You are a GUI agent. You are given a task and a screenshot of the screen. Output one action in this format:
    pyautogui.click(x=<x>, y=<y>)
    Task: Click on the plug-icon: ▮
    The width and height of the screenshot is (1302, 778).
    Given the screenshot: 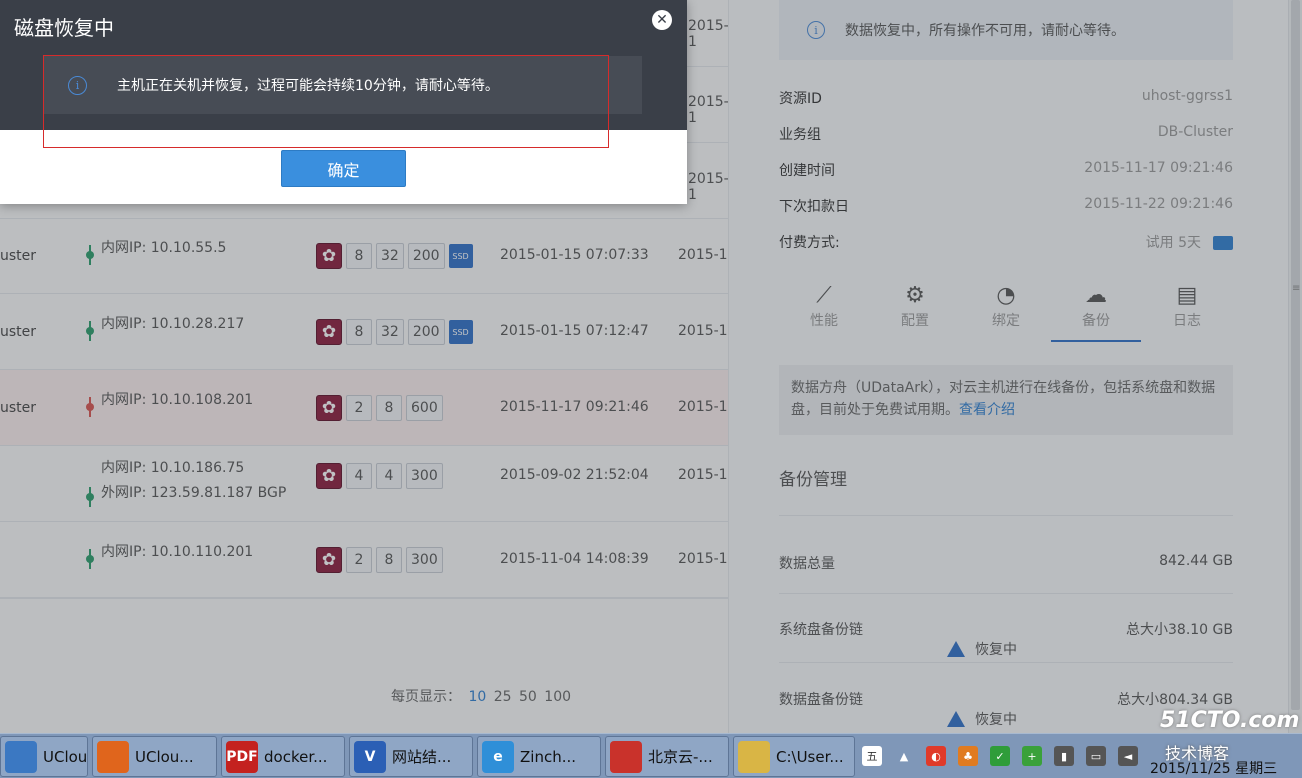 What is the action you would take?
    pyautogui.click(x=1064, y=756)
    